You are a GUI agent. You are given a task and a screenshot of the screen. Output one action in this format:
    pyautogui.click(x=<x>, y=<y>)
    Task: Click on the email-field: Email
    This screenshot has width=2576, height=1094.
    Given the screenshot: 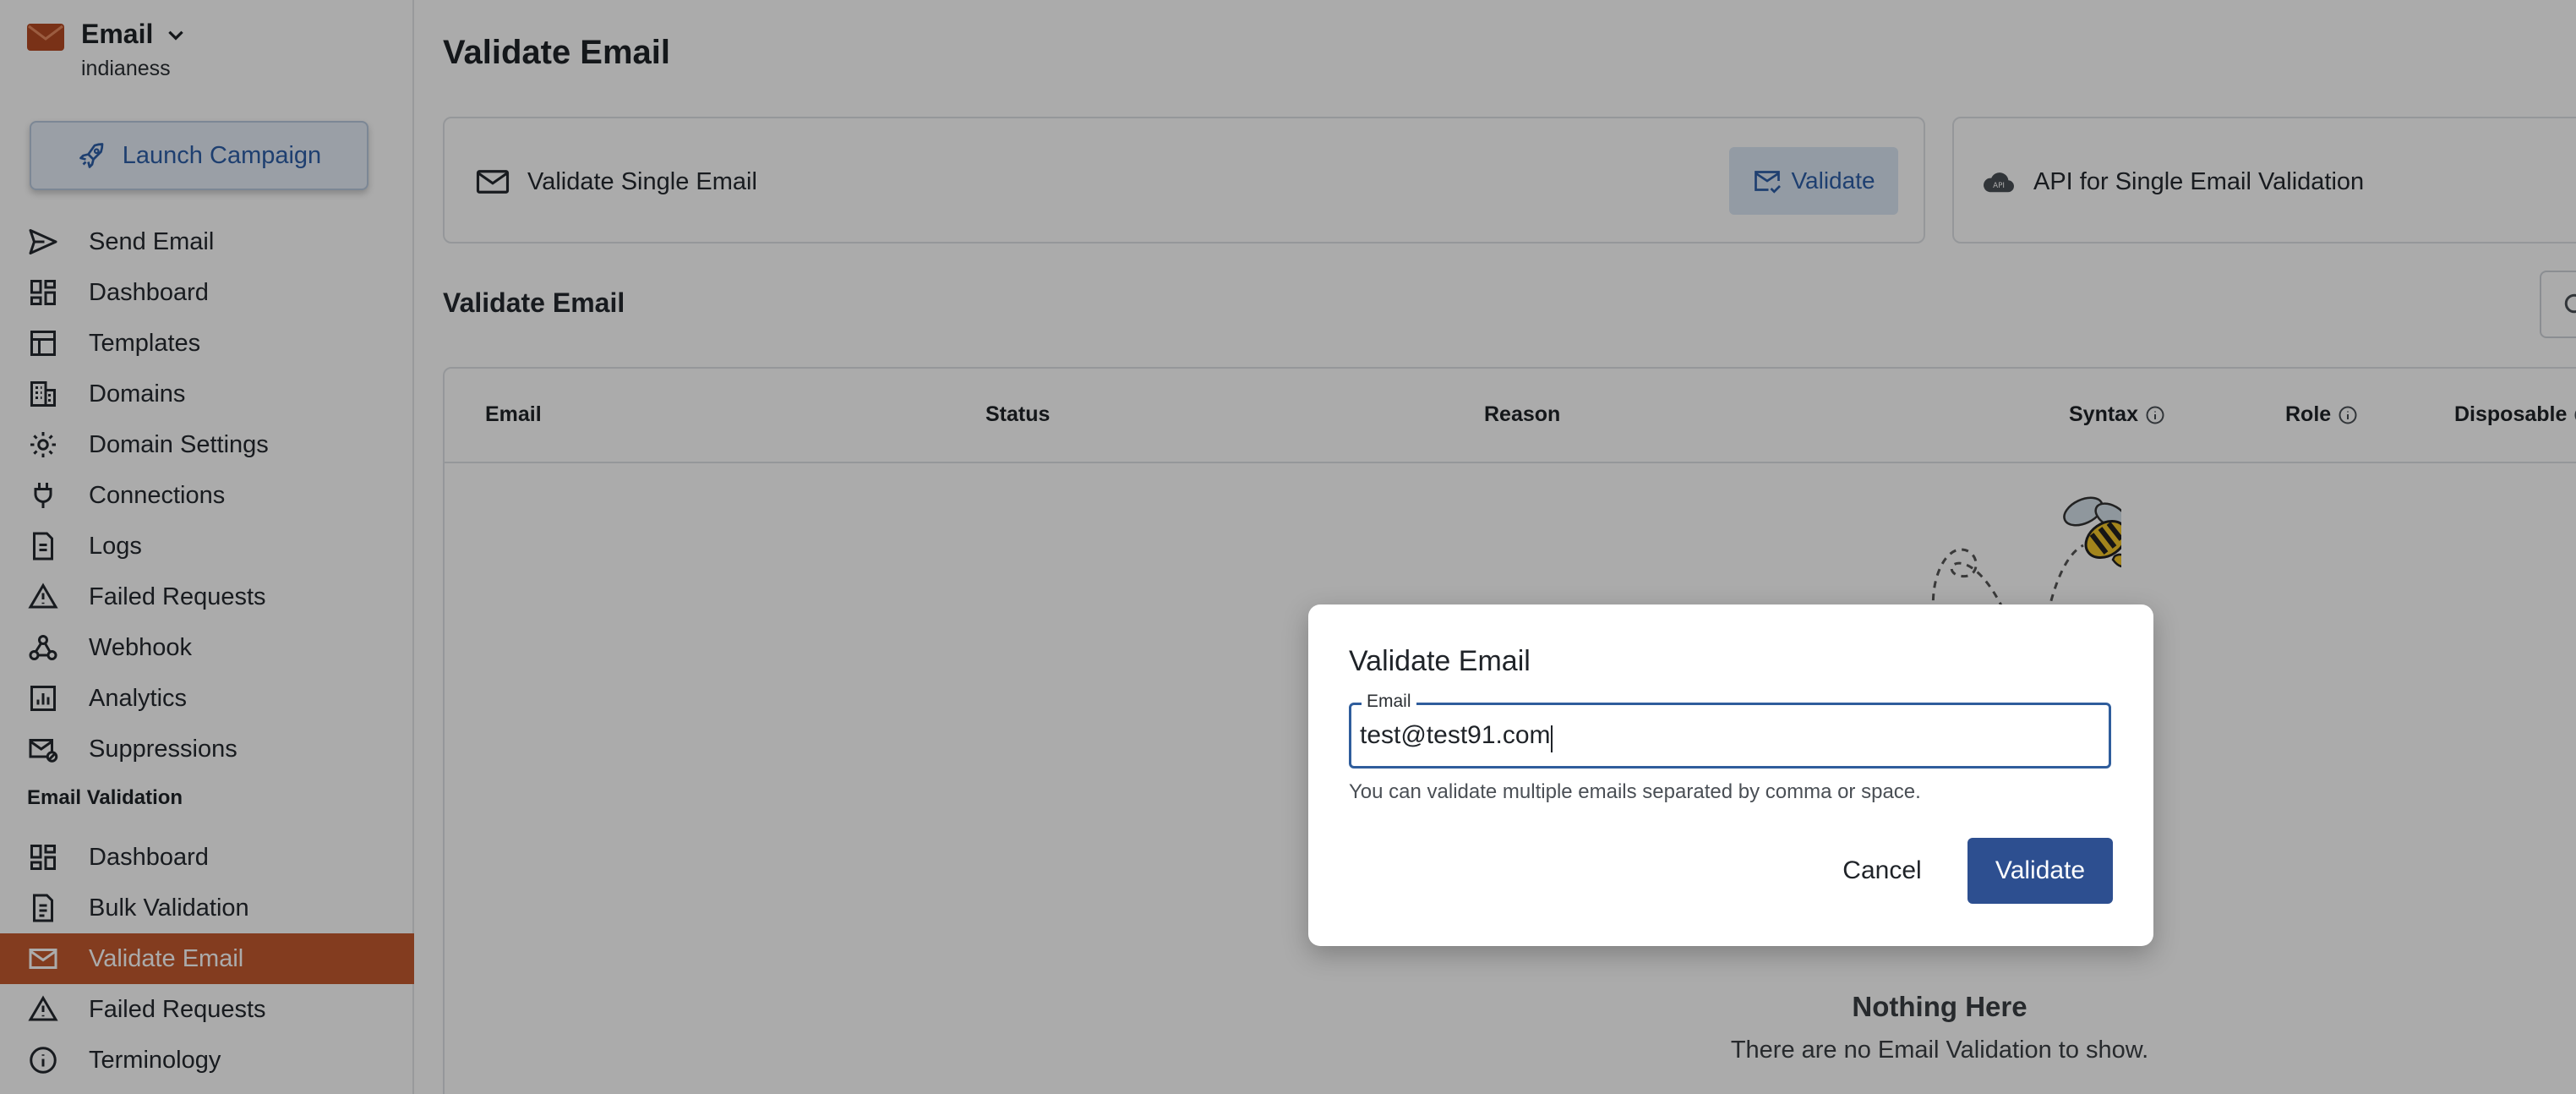 What is the action you would take?
    pyautogui.click(x=1730, y=730)
    